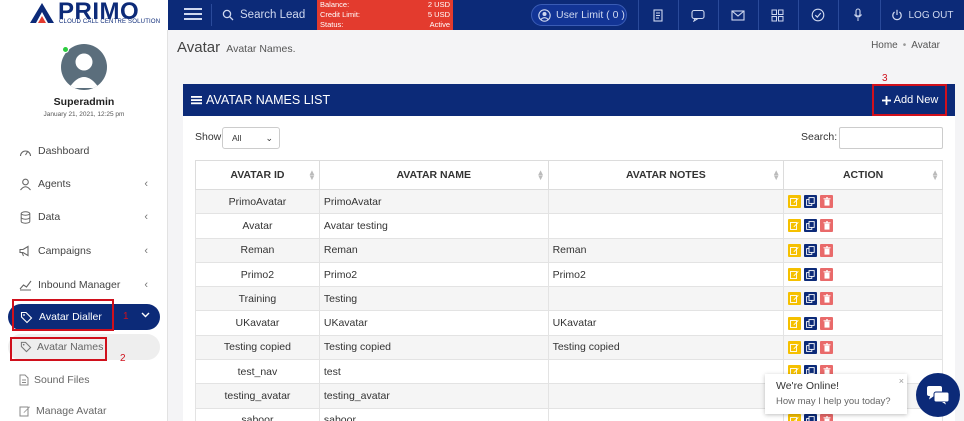  I want to click on cell-avatar-id: Testing copied, so click(257, 347).